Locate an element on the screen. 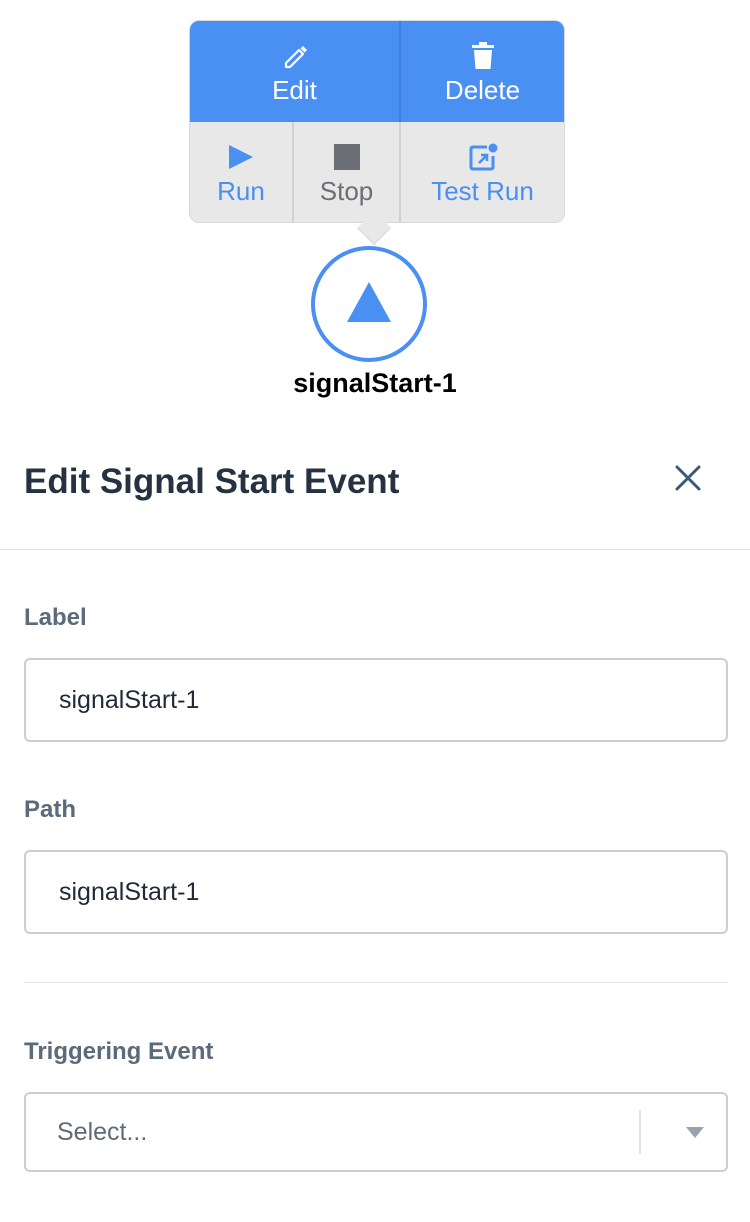  close-icon is located at coordinates (688, 480).